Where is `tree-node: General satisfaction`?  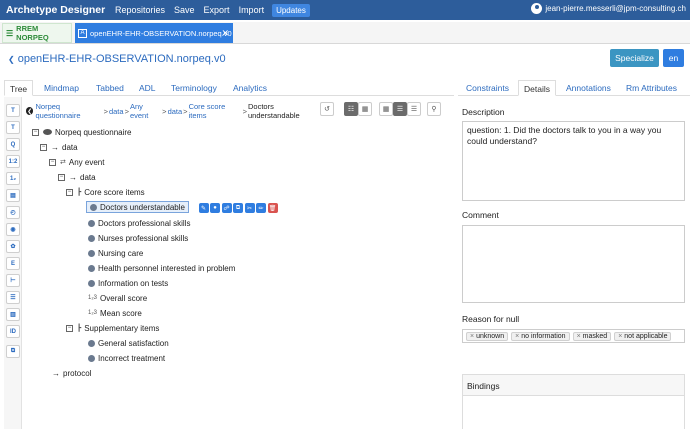 tree-node: General satisfaction is located at coordinates (128, 343).